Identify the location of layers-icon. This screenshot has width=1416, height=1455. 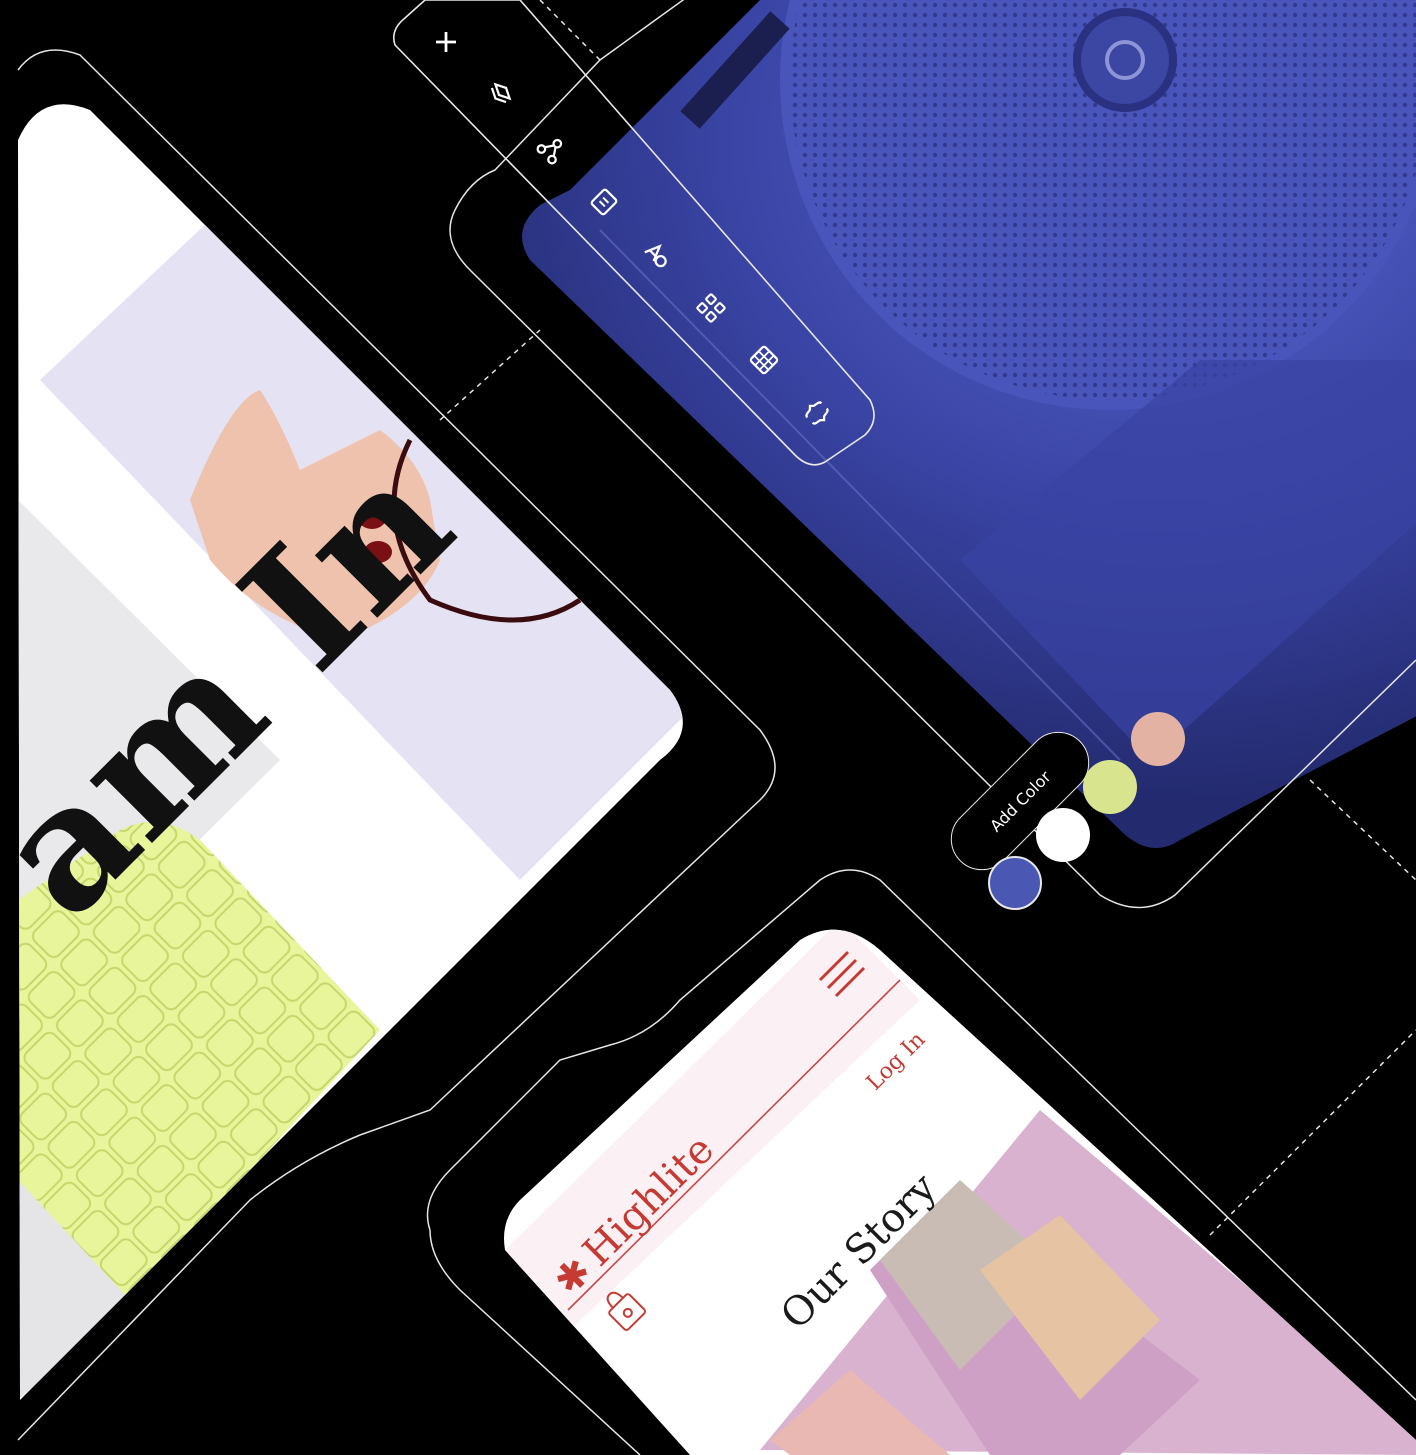
(499, 95).